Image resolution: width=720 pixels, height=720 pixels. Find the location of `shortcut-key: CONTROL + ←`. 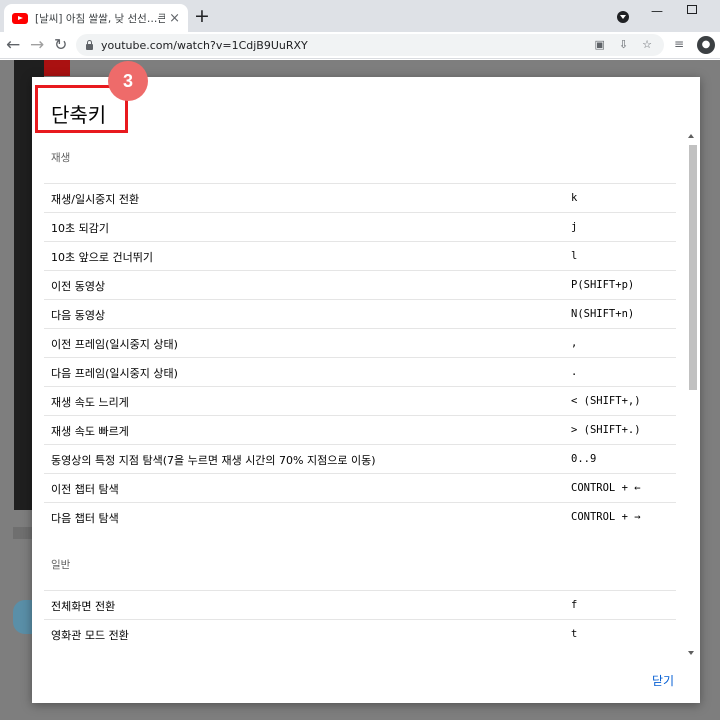

shortcut-key: CONTROL + ← is located at coordinates (606, 488).